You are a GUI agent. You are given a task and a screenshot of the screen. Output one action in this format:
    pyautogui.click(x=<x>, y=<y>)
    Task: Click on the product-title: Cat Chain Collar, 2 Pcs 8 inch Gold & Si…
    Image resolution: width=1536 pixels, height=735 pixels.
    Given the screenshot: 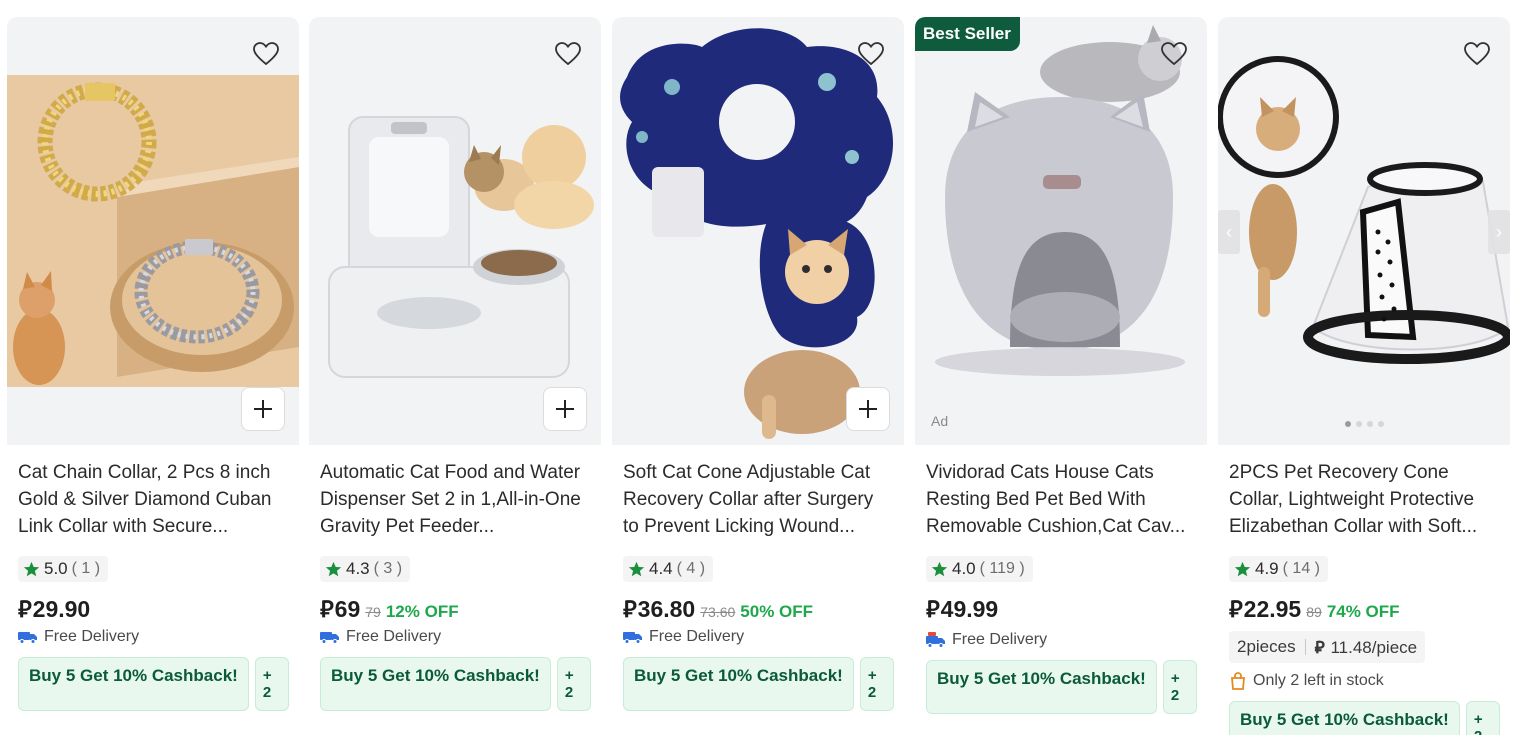 What is the action you would take?
    pyautogui.click(x=153, y=499)
    